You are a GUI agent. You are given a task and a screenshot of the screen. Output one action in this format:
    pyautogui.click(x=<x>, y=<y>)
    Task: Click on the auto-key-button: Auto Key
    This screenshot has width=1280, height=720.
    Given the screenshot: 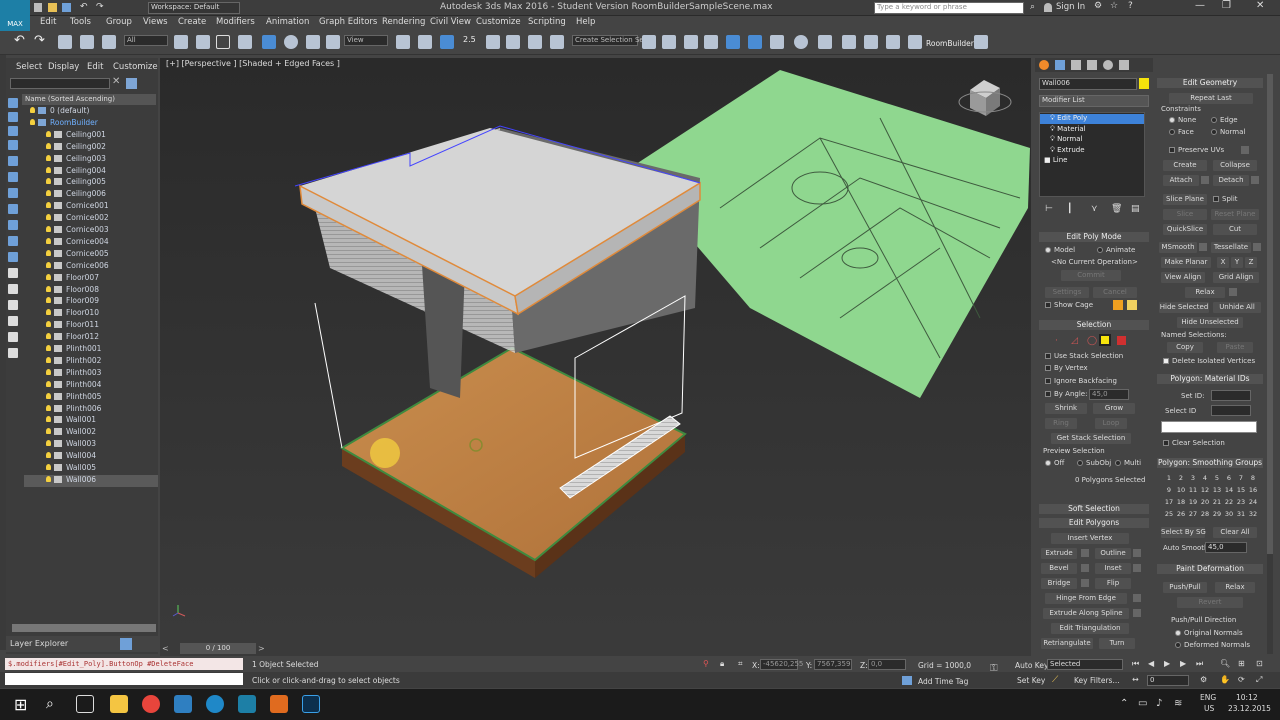 What is the action you would take?
    pyautogui.click(x=1031, y=665)
    